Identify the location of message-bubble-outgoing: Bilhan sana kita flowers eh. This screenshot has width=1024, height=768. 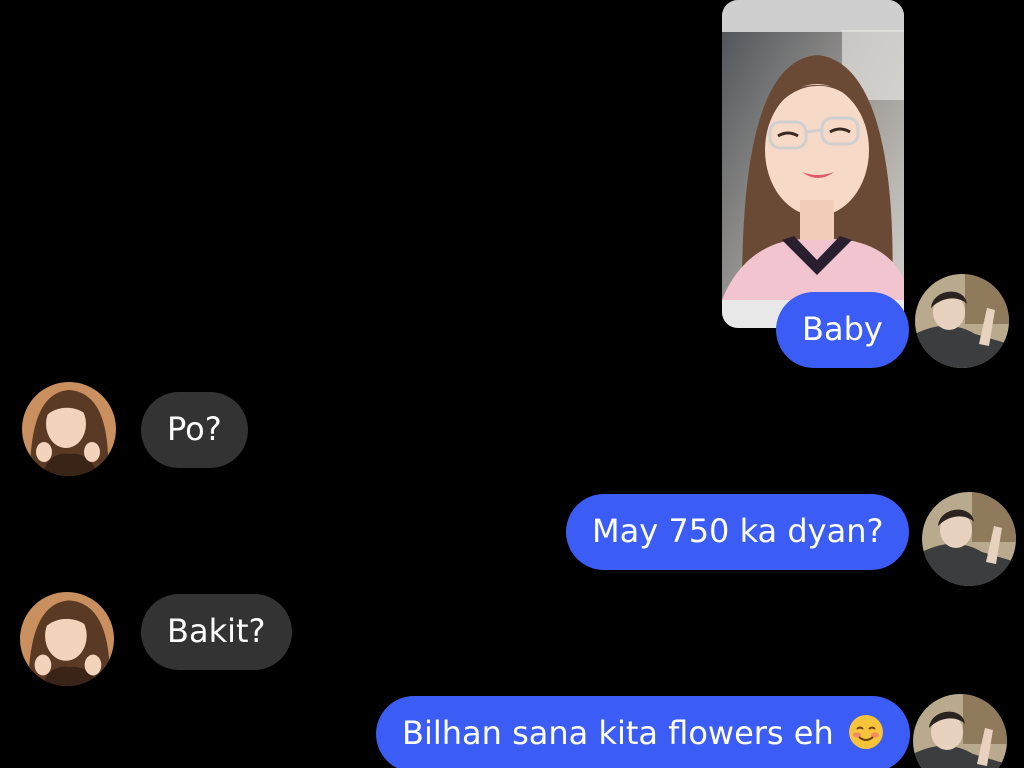
(643, 732).